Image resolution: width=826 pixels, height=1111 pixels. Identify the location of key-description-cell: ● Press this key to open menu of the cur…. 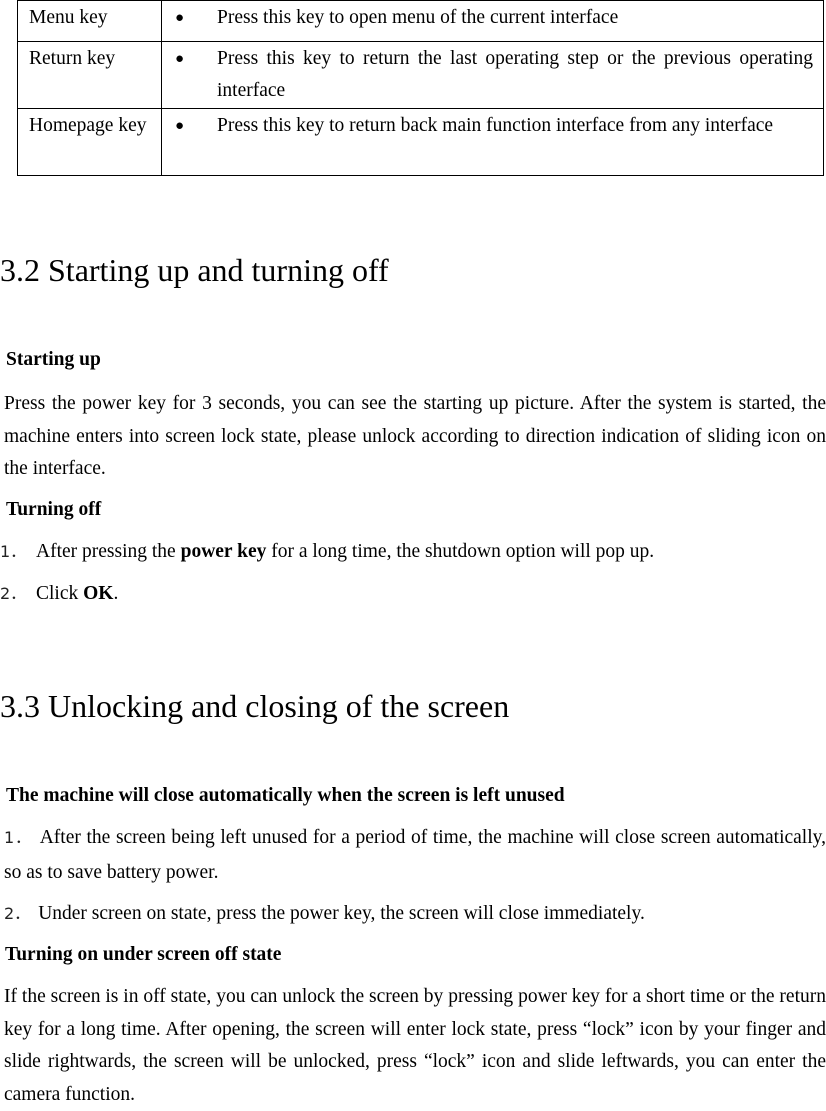
(492, 21).